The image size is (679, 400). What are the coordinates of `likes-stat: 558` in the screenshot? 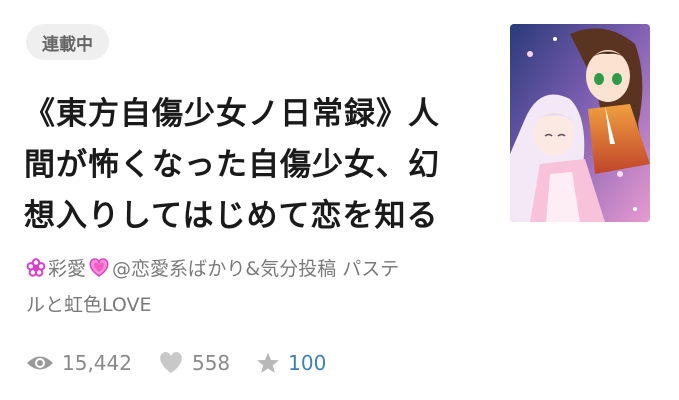 It's located at (194, 363).